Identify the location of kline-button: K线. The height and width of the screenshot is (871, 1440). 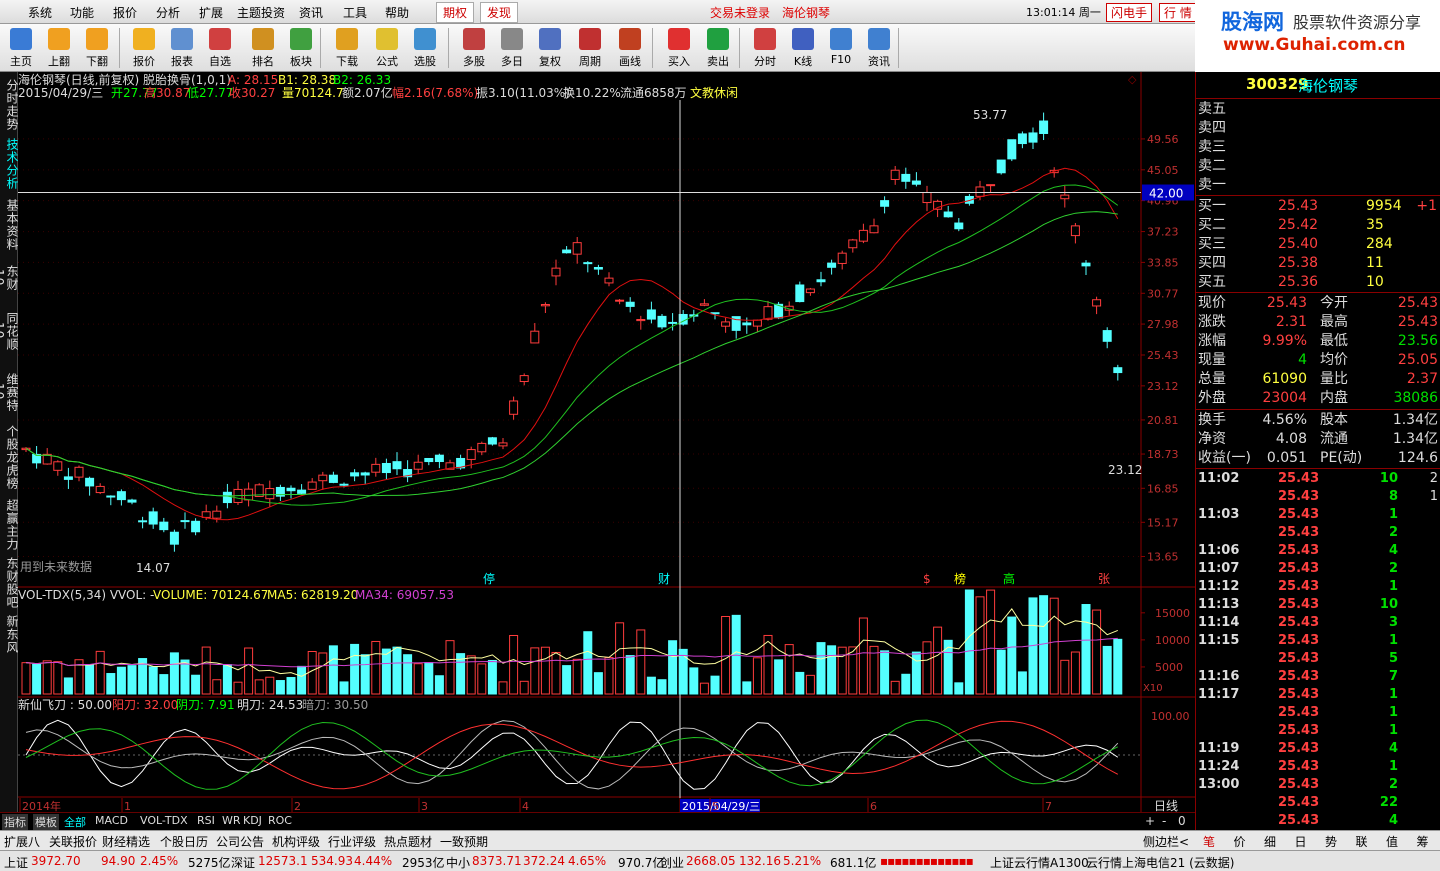
(803, 48).